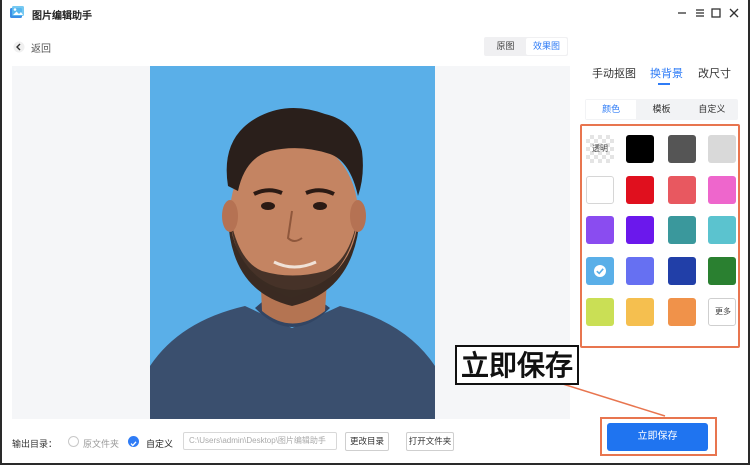 This screenshot has width=750, height=465. What do you see at coordinates (664, 84) in the screenshot?
I see `active-tab-indicator` at bounding box center [664, 84].